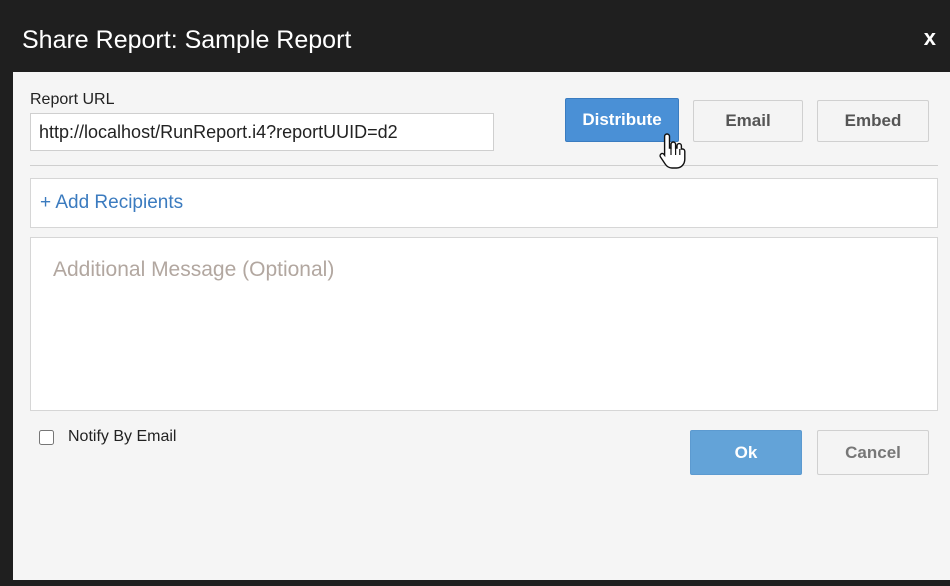 This screenshot has width=950, height=586. What do you see at coordinates (187, 40) in the screenshot?
I see `dialog-title: Share Report: Sample Report` at bounding box center [187, 40].